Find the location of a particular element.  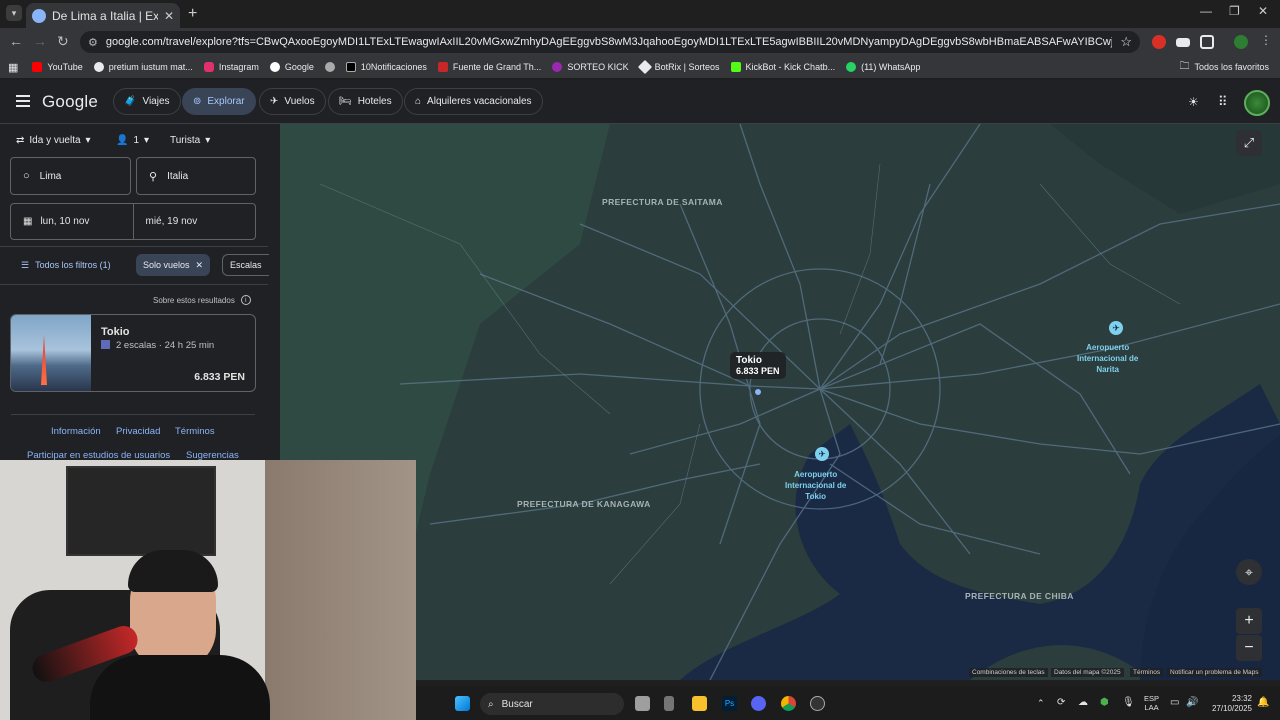

site-info-icon: ⚙ is located at coordinates (93, 42).